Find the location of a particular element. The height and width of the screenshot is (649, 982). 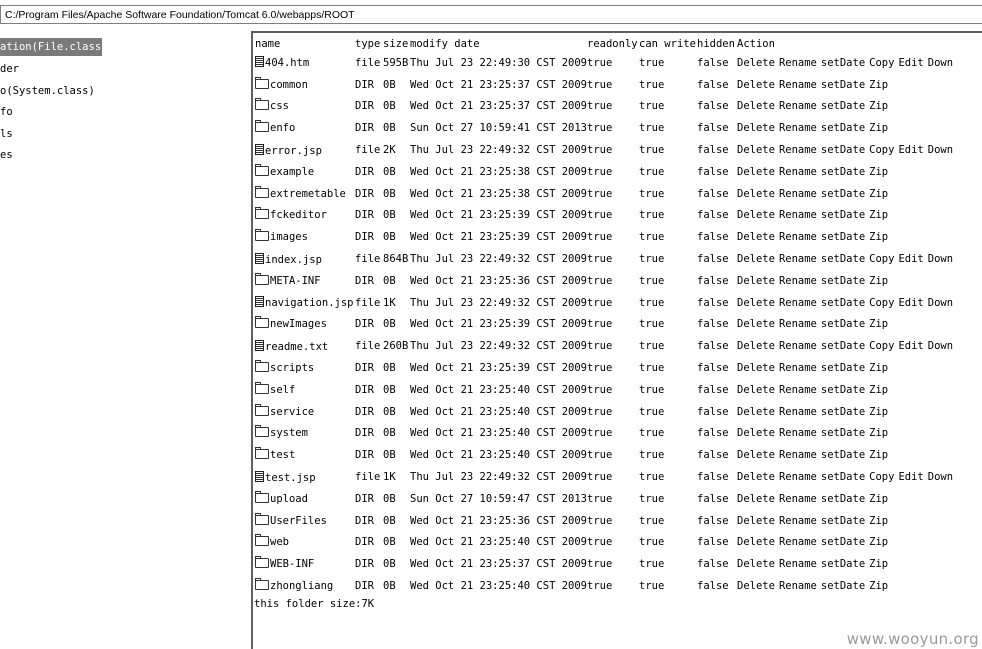

file-name-link: common is located at coordinates (289, 85).